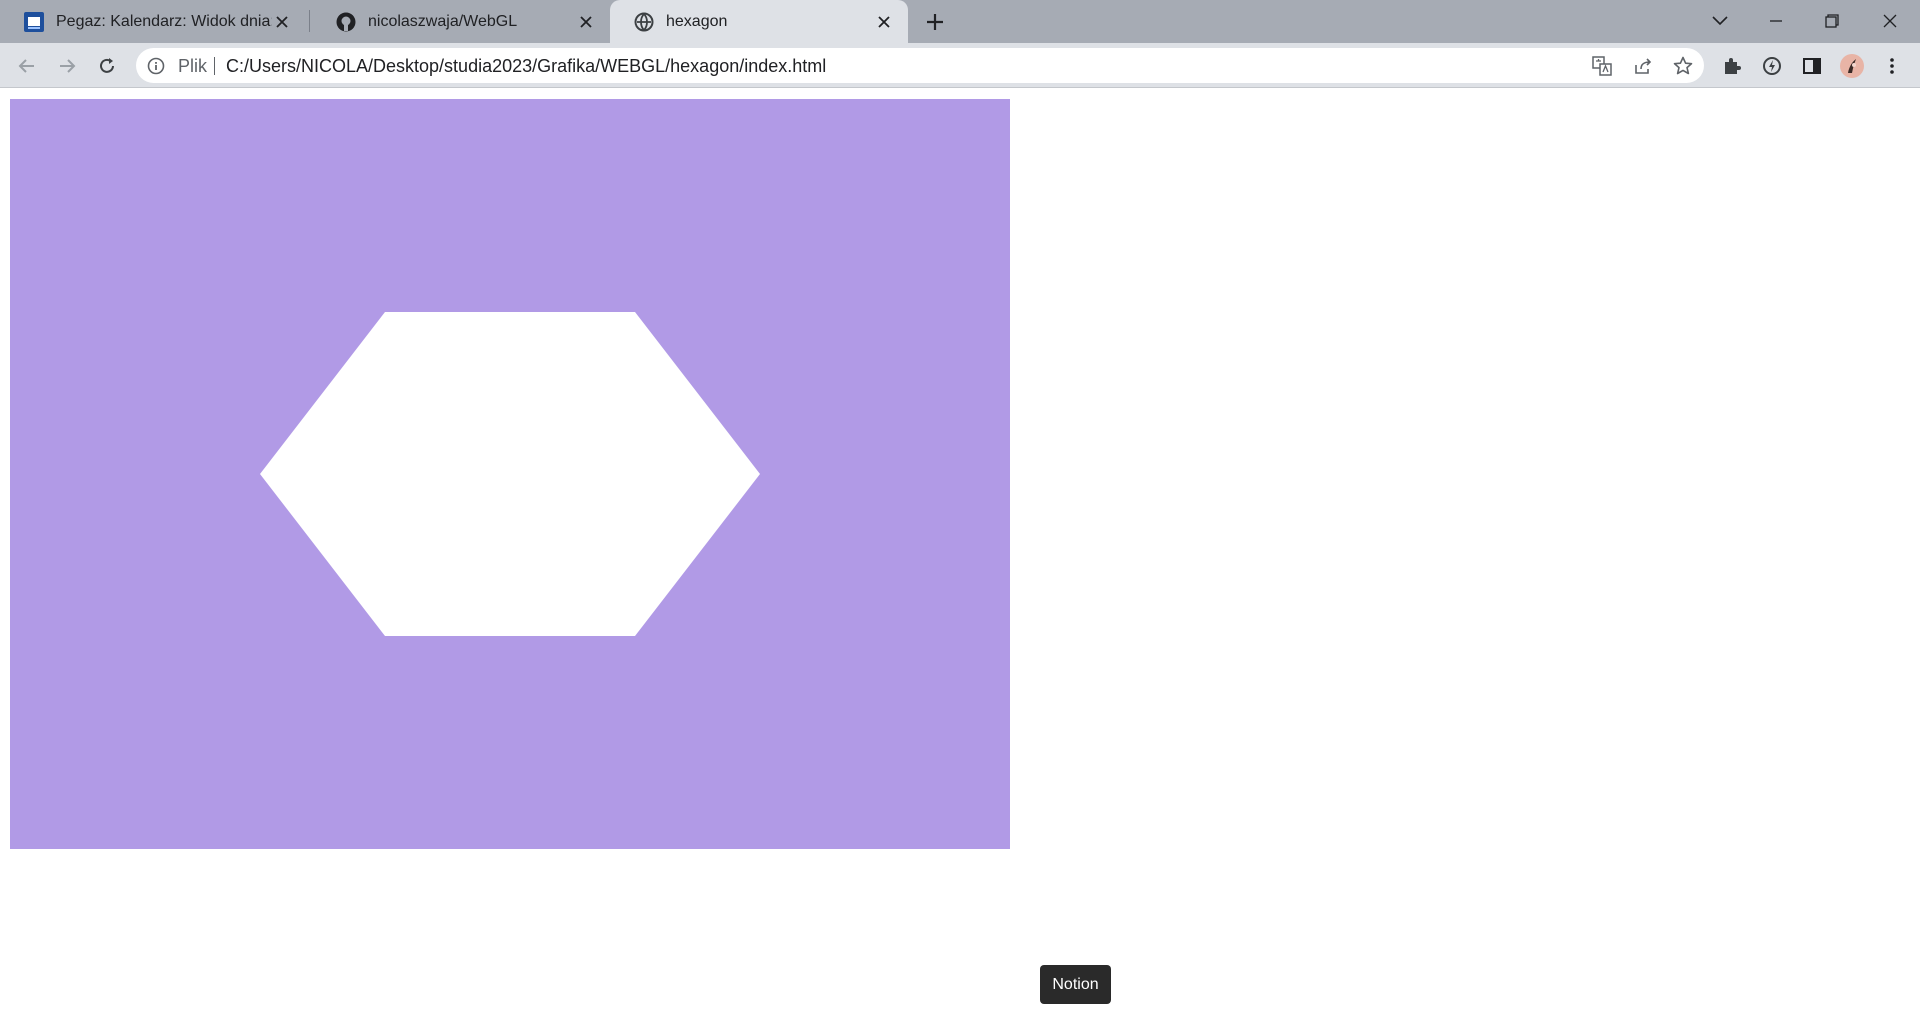  I want to click on translate-icon, so click(1602, 66).